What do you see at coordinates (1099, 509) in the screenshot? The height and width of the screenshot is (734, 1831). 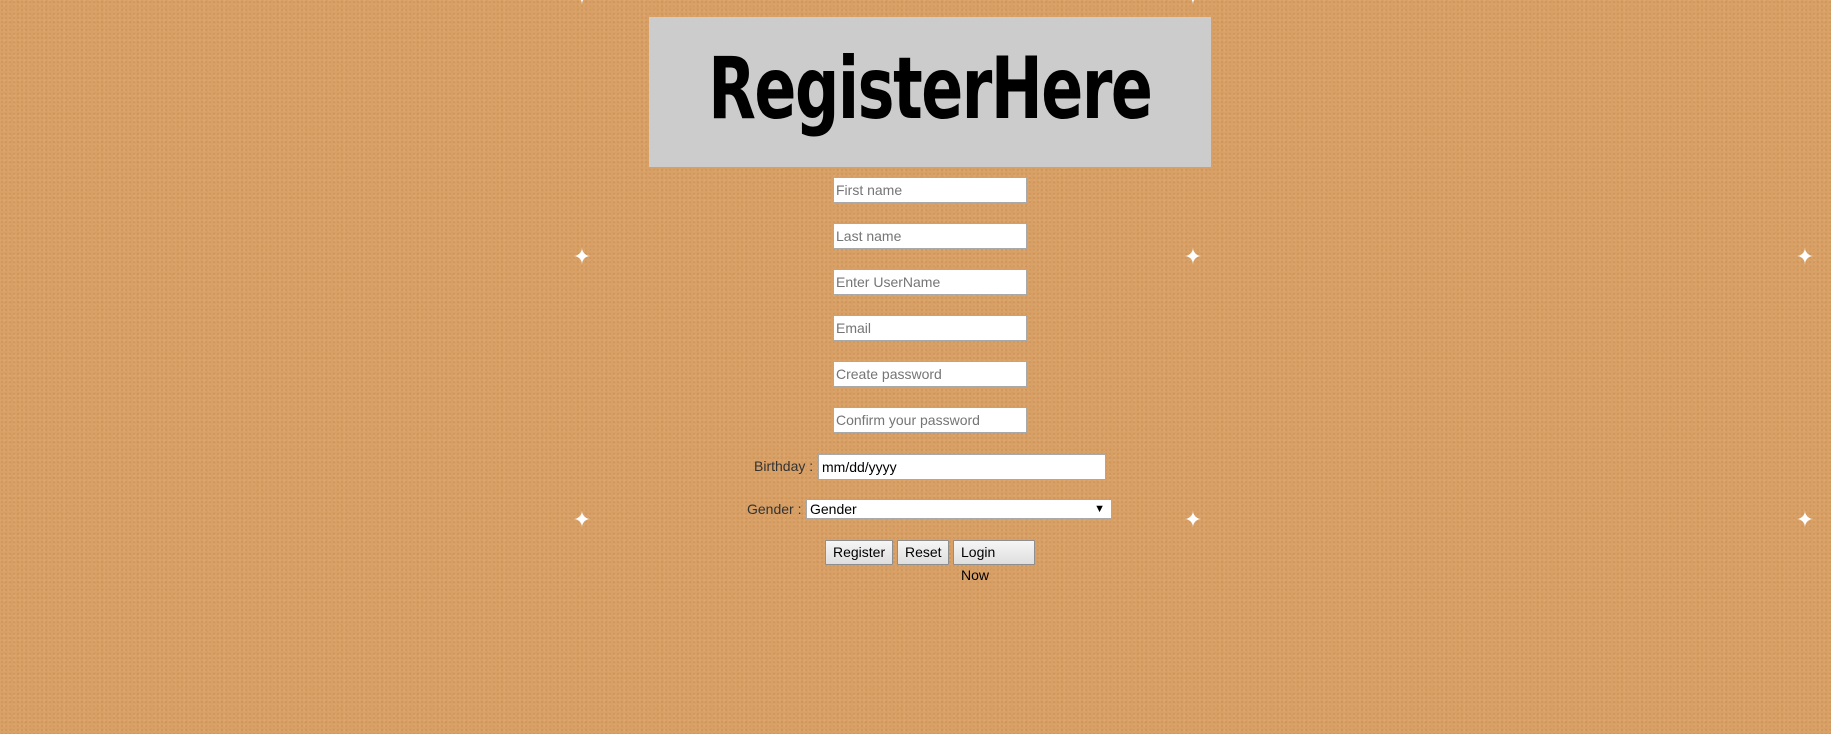 I see `dropdown-arrow-icon: ▼` at bounding box center [1099, 509].